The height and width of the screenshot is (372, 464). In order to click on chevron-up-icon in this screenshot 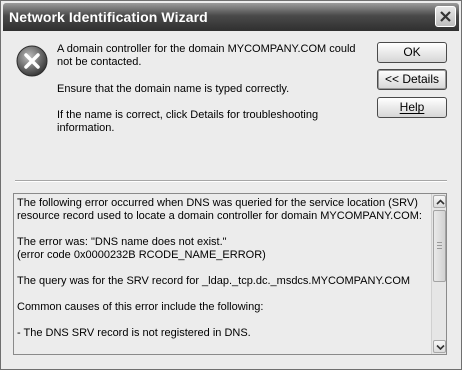, I will do `click(440, 202)`.